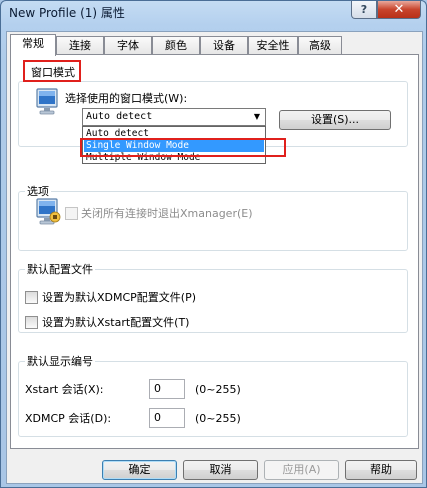  I want to click on tab-device: 设备, so click(224, 45).